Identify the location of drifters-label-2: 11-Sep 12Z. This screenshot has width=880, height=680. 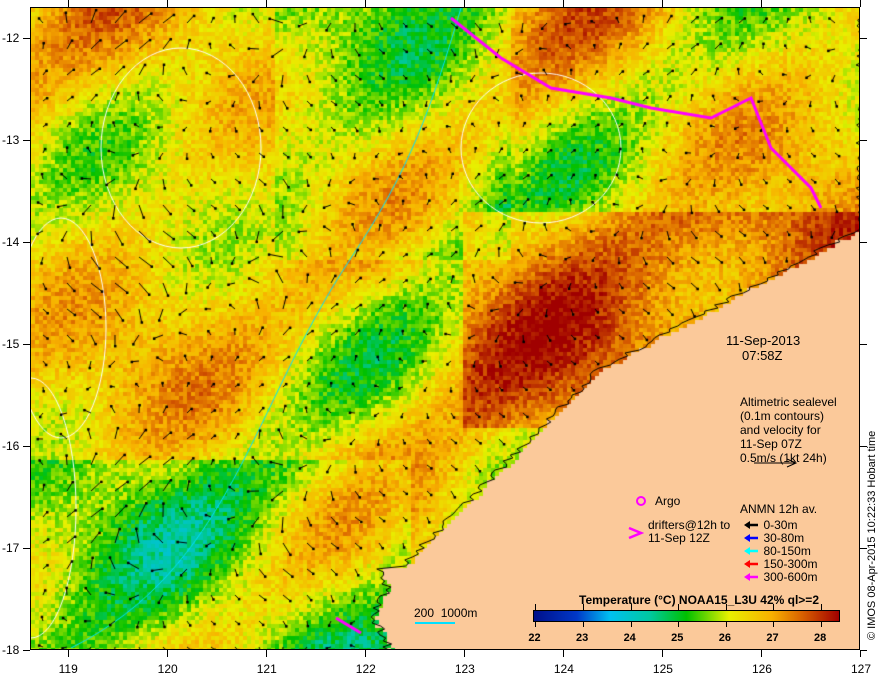
(679, 538).